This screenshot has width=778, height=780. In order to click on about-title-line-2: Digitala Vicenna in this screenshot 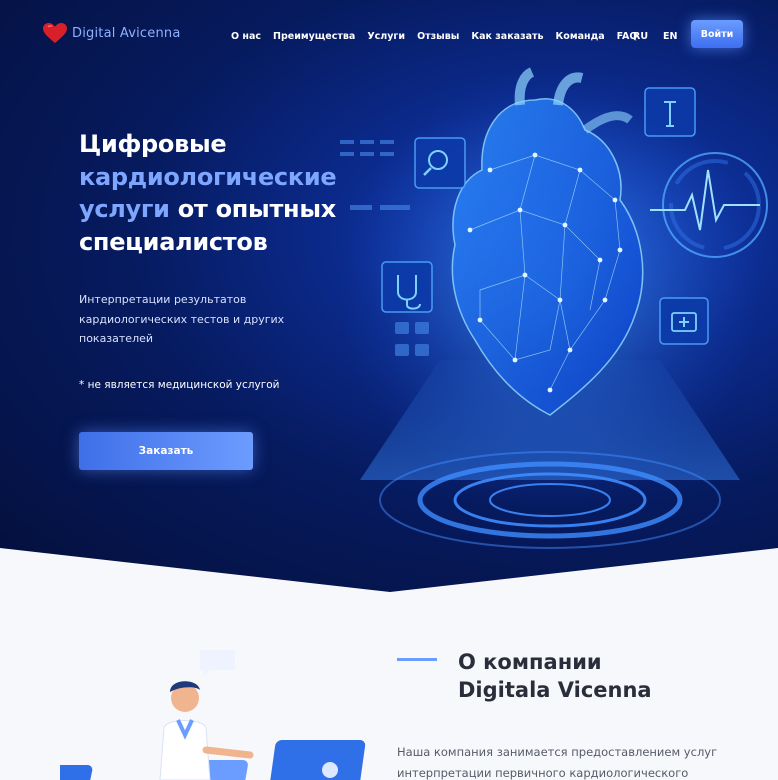, I will do `click(555, 690)`.